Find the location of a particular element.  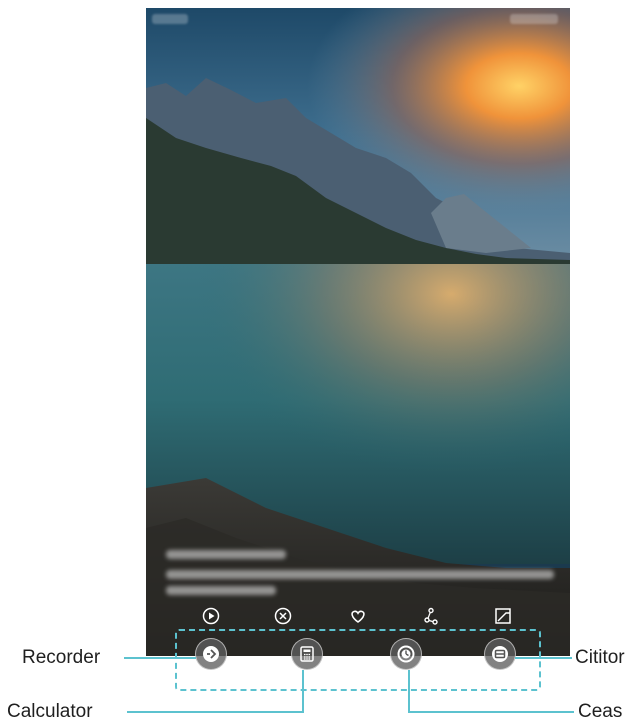

calculator-shortcut-button is located at coordinates (307, 654).